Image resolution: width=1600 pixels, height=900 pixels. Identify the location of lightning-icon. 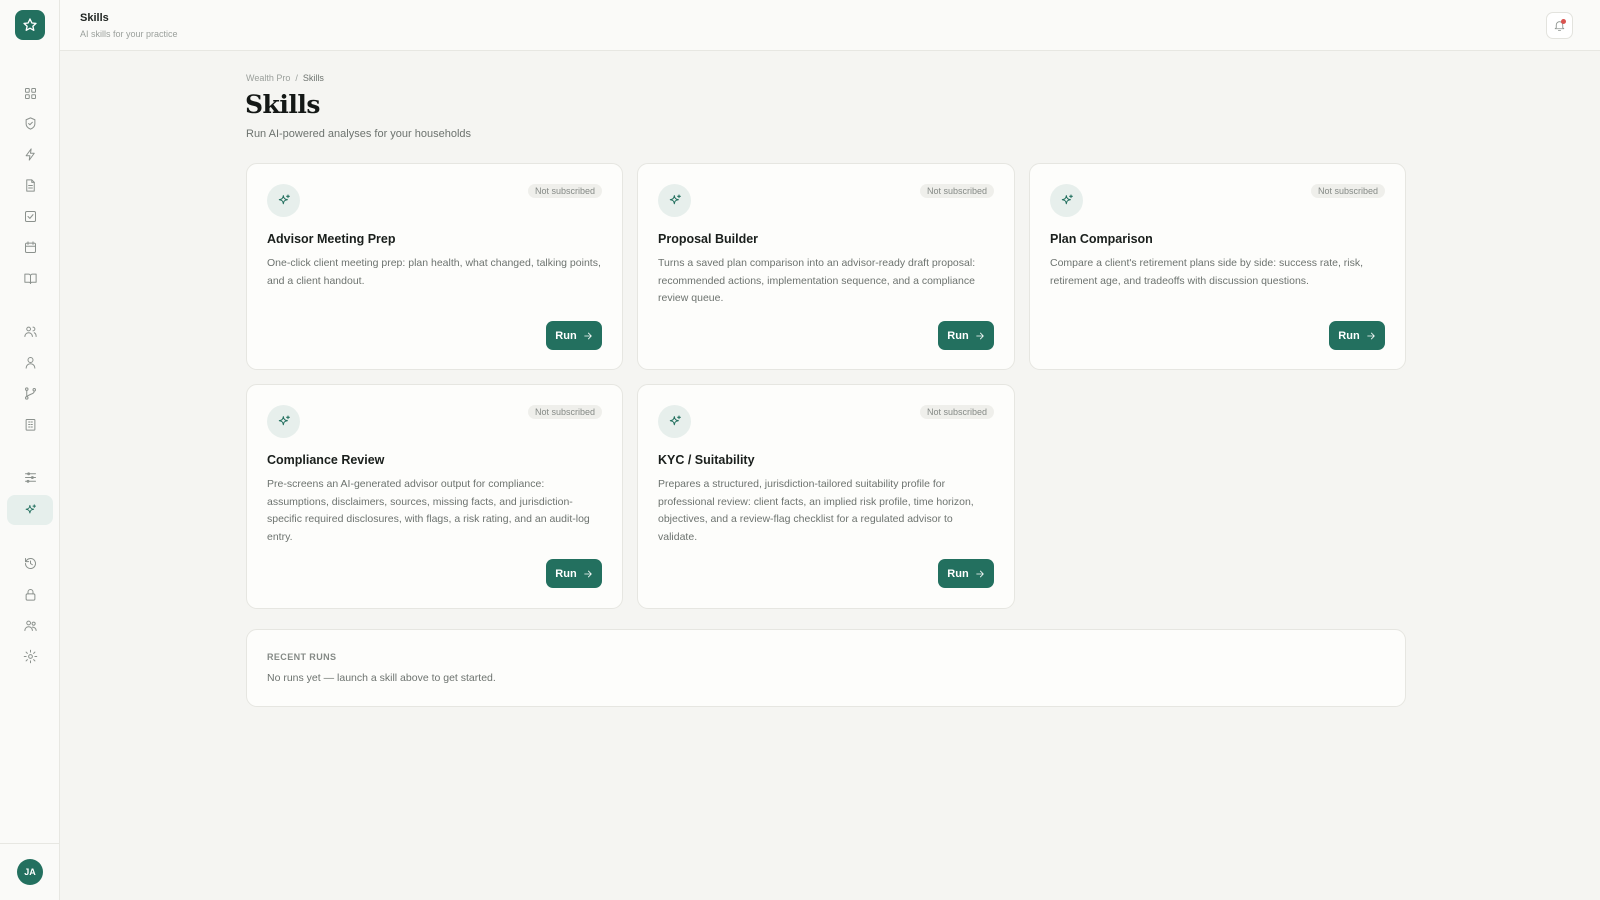
(30, 154).